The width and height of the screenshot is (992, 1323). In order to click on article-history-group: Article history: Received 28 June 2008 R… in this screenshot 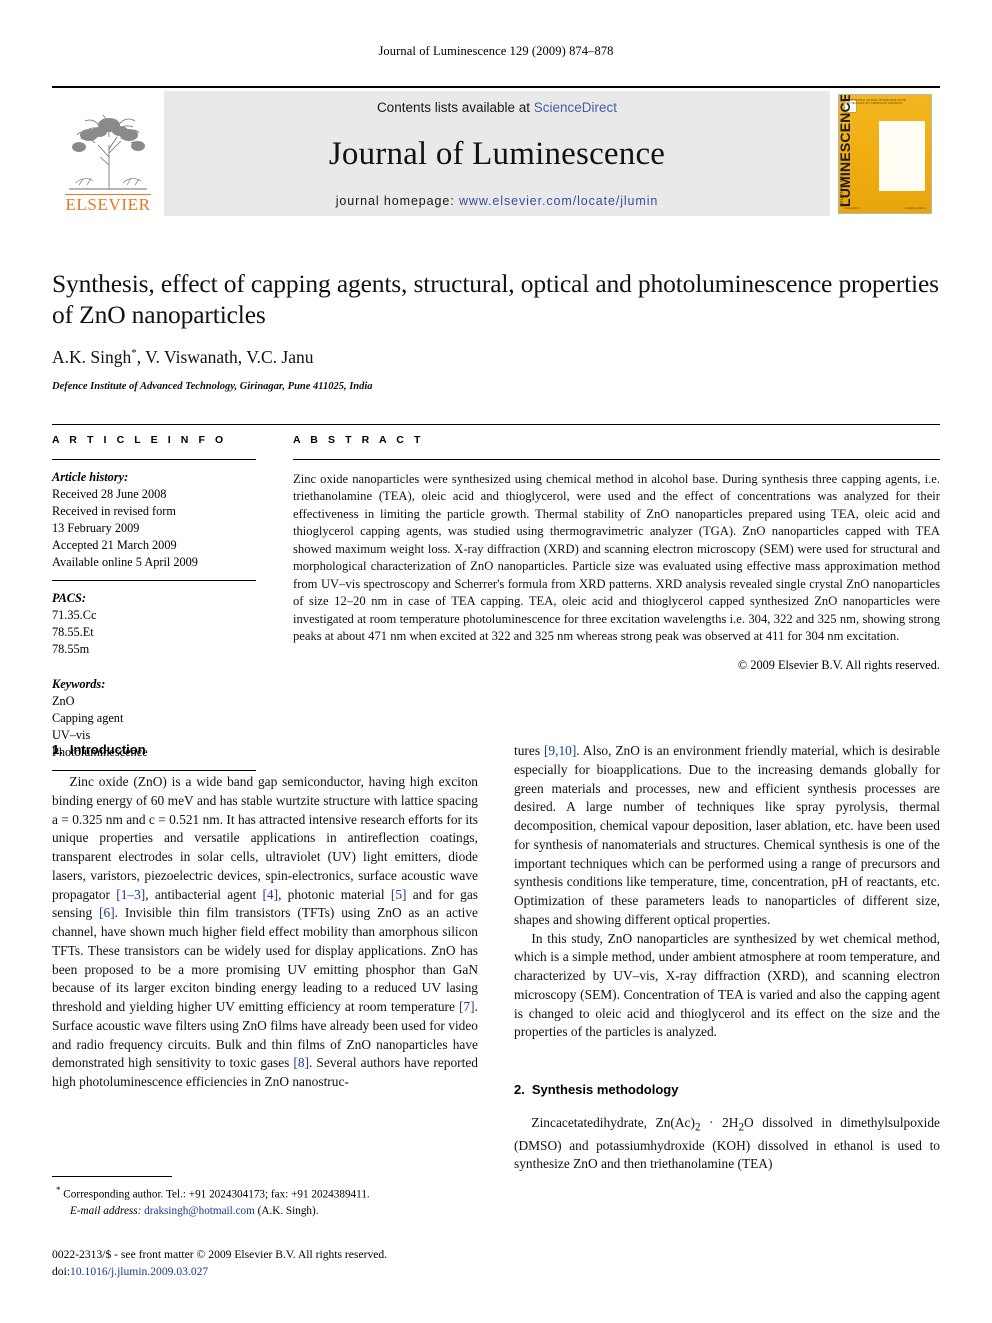, I will do `click(154, 515)`.